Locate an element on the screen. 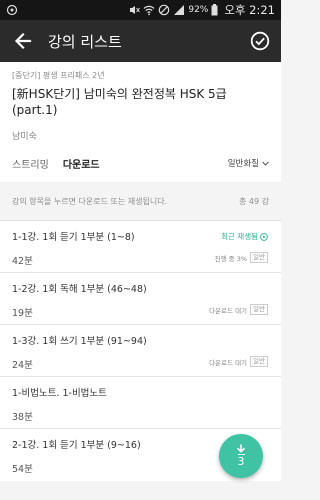 Image resolution: width=320 pixels, height=500 pixels. wifi-icon is located at coordinates (149, 10).